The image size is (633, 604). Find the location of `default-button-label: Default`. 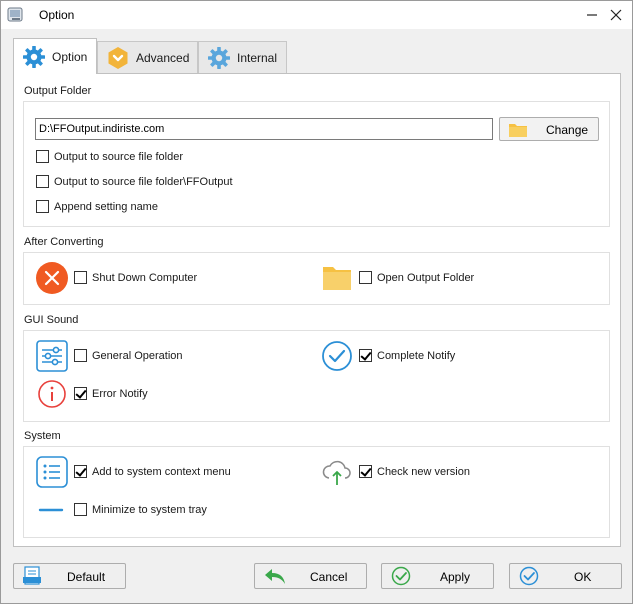

default-button-label: Default is located at coordinates (86, 577).